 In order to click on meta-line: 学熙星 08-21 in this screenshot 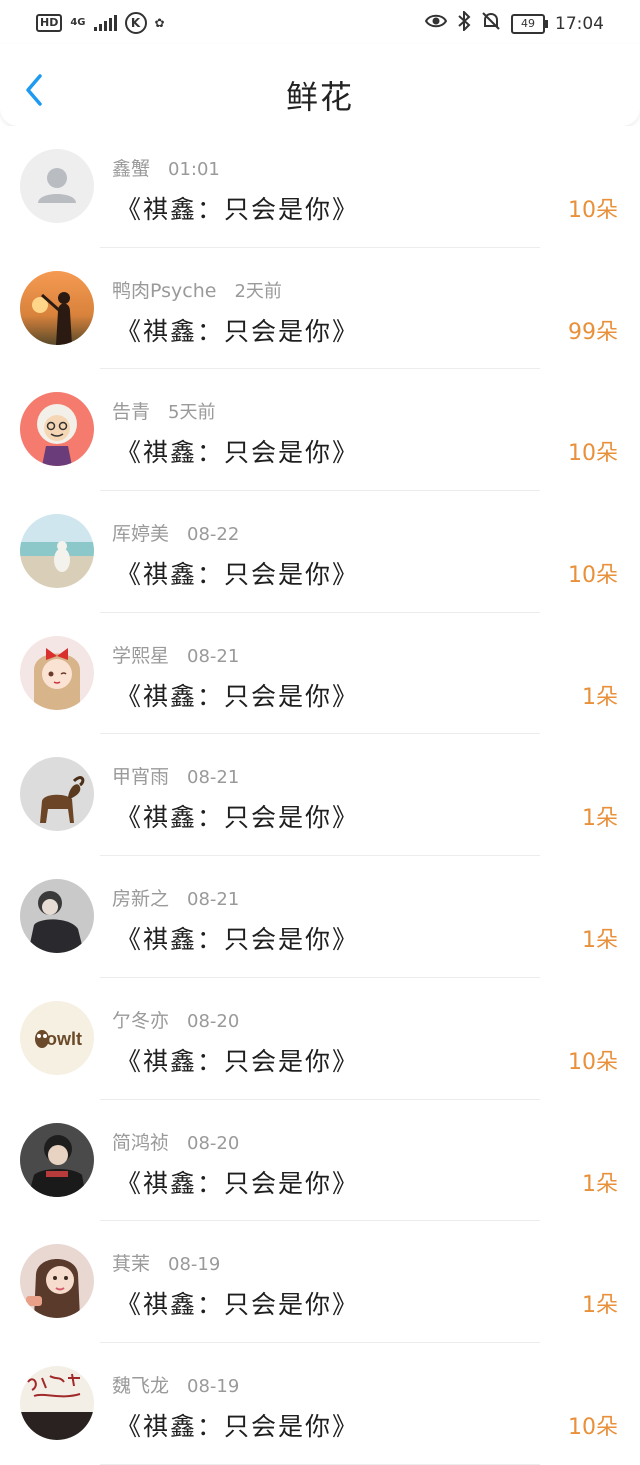, I will do `click(175, 654)`.